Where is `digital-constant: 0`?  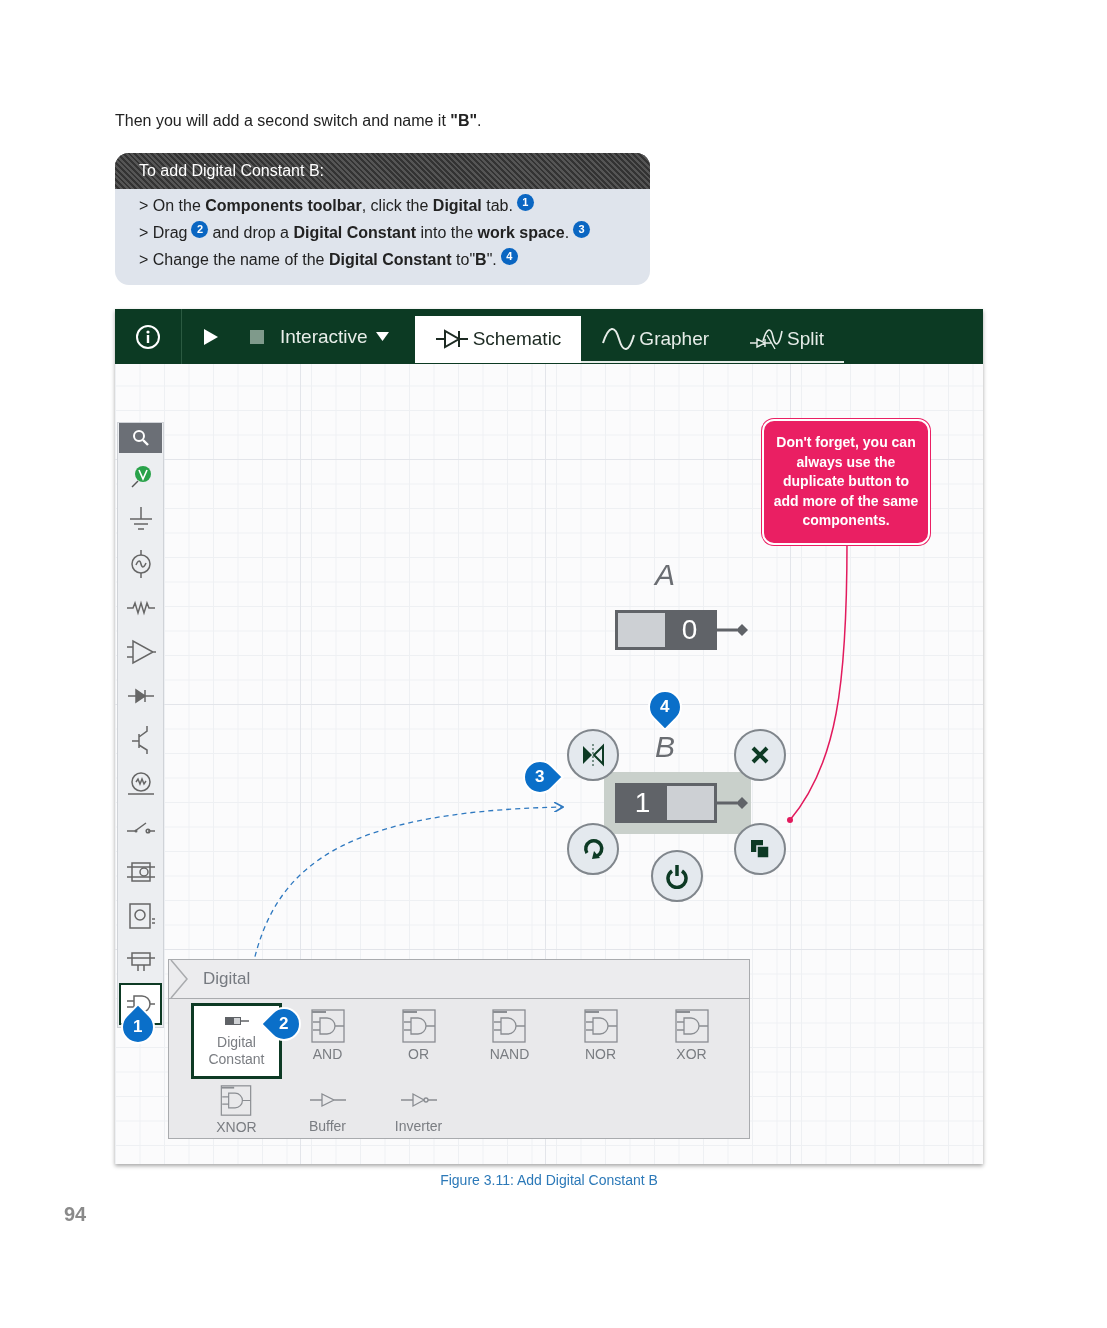
digital-constant: 0 is located at coordinates (677, 630).